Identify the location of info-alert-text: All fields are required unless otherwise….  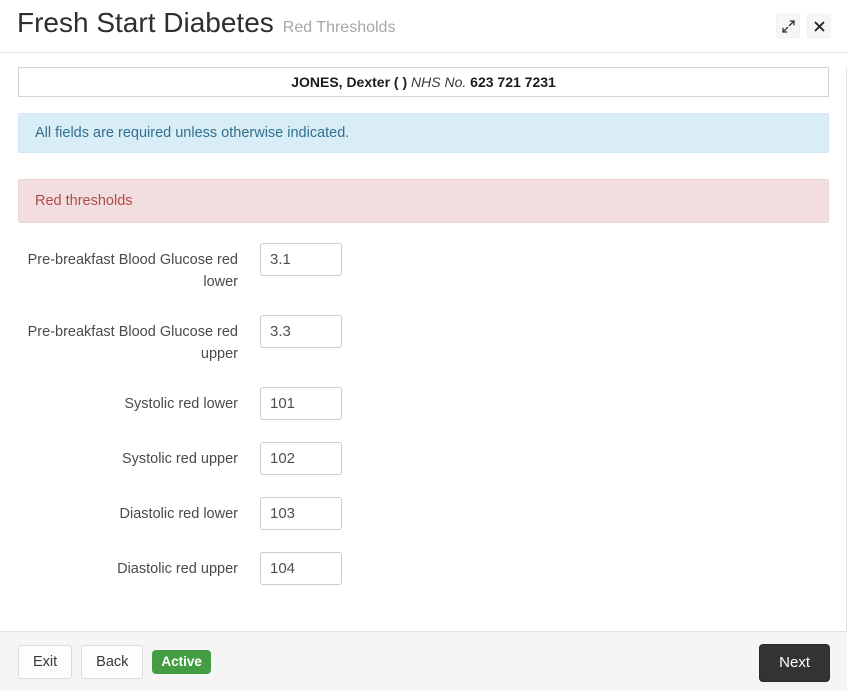
(192, 133).